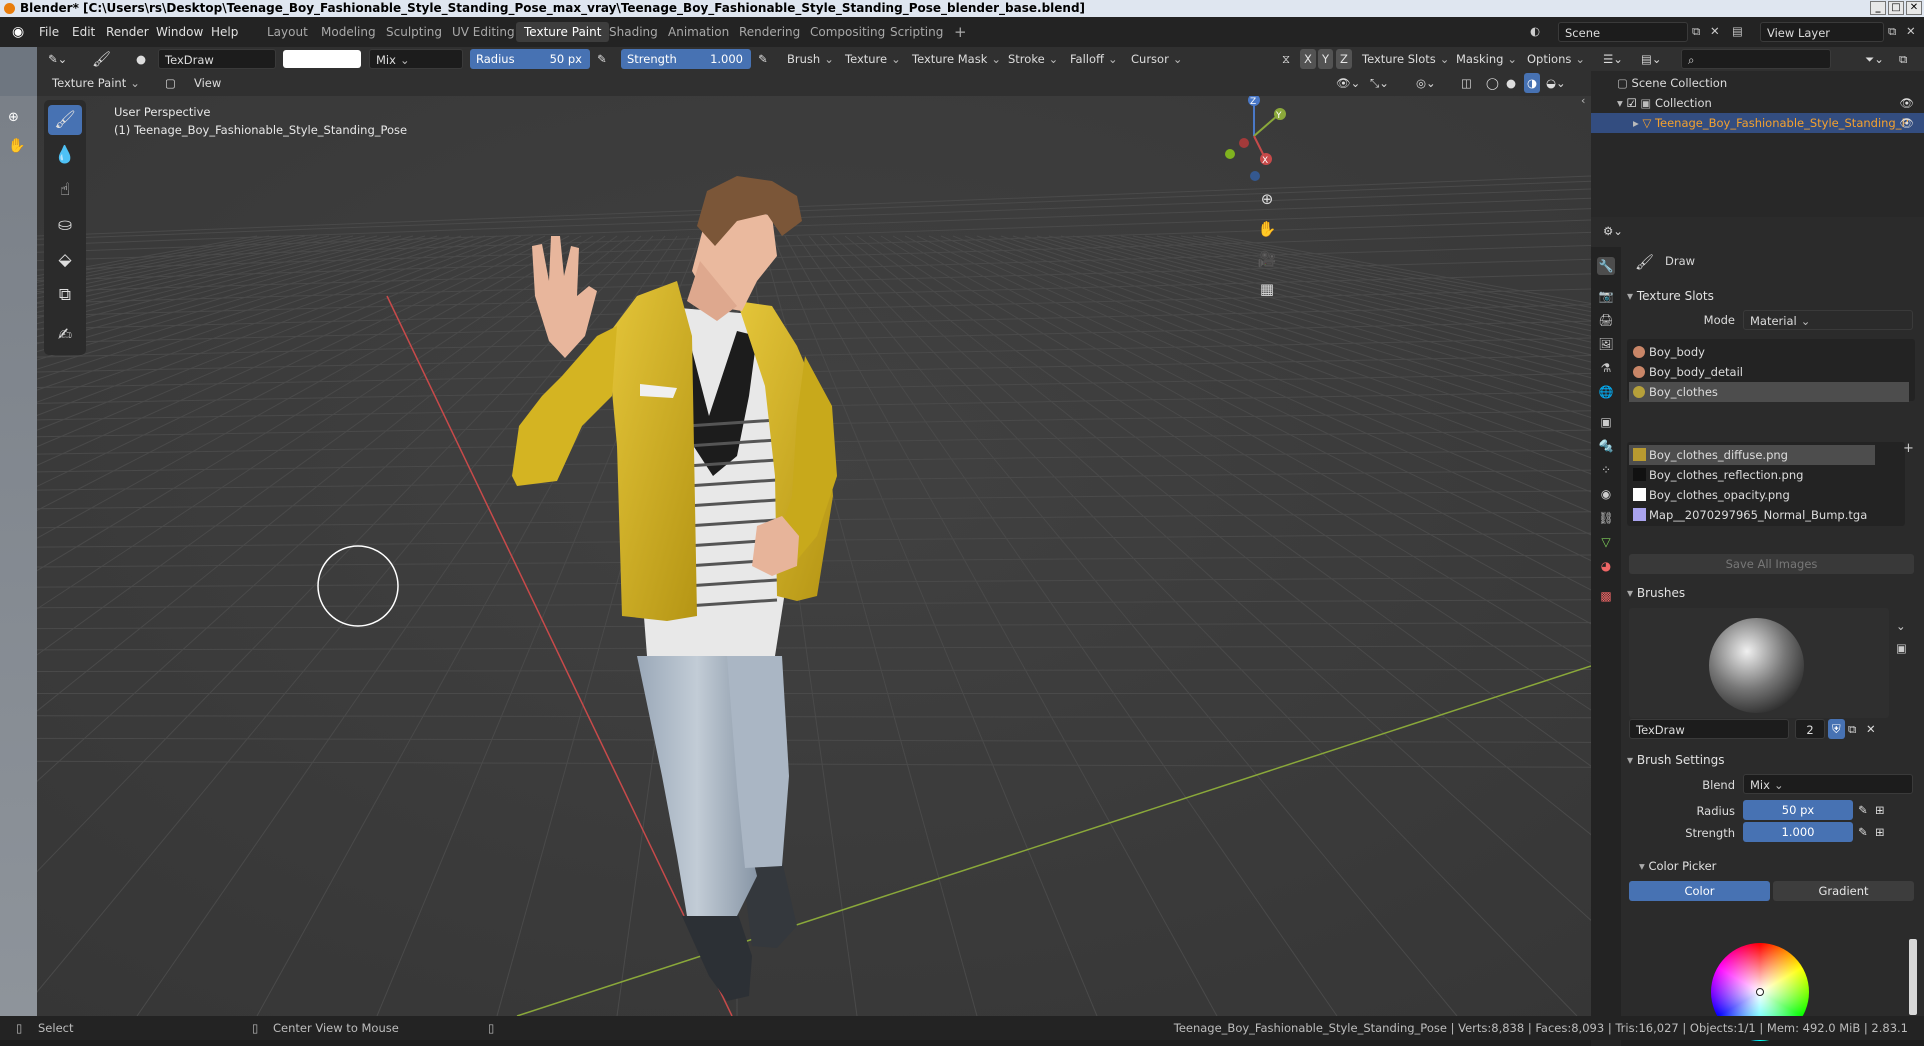 The image size is (1924, 1046). What do you see at coordinates (1871, 729) in the screenshot?
I see `unlink-brush-icon: ✕` at bounding box center [1871, 729].